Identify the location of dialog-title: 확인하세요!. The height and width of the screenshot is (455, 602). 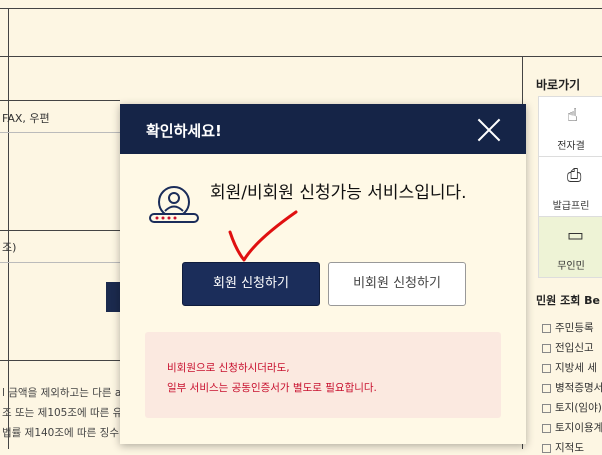
(184, 131).